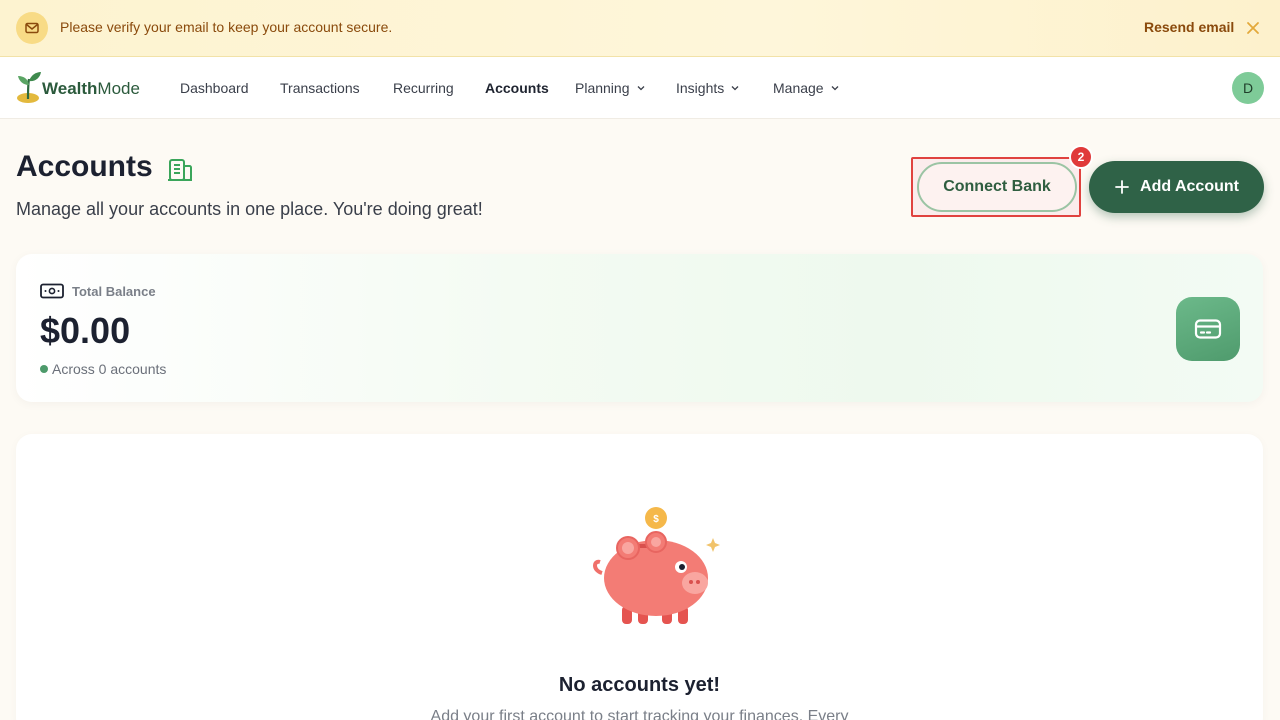 The width and height of the screenshot is (1280, 720). What do you see at coordinates (70, 88) in the screenshot?
I see `brand-name-bold: Wealth` at bounding box center [70, 88].